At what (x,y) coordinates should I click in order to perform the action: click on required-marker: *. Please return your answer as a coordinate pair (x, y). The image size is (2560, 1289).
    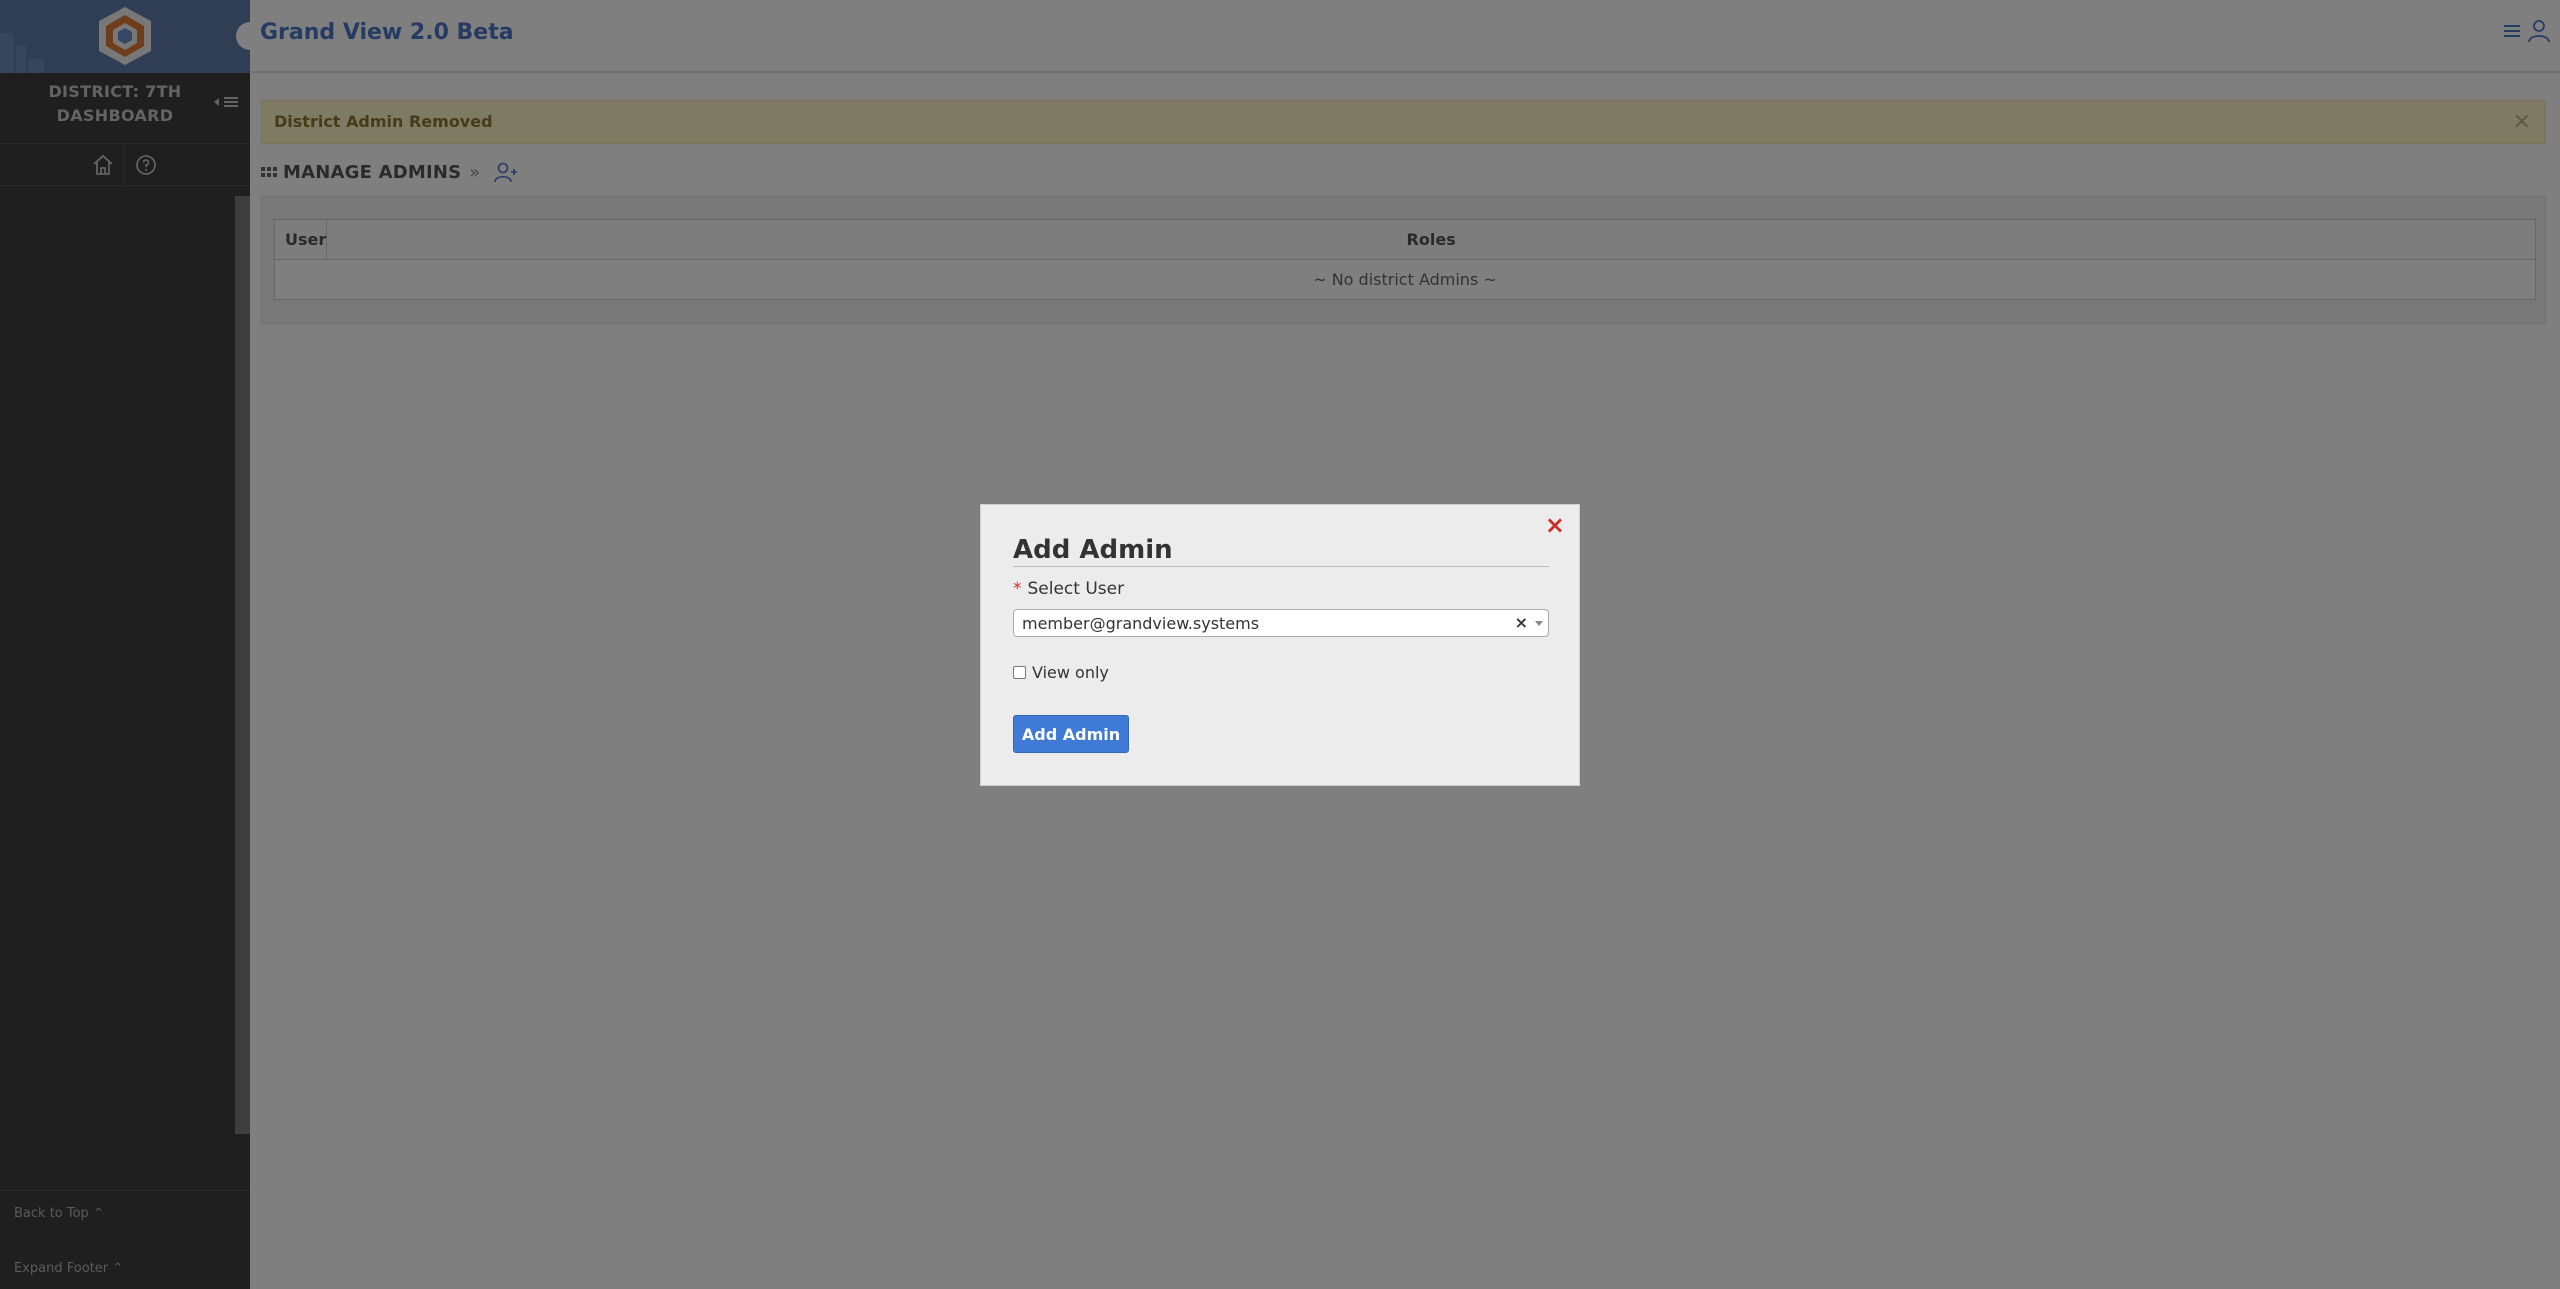
    Looking at the image, I should click on (1017, 589).